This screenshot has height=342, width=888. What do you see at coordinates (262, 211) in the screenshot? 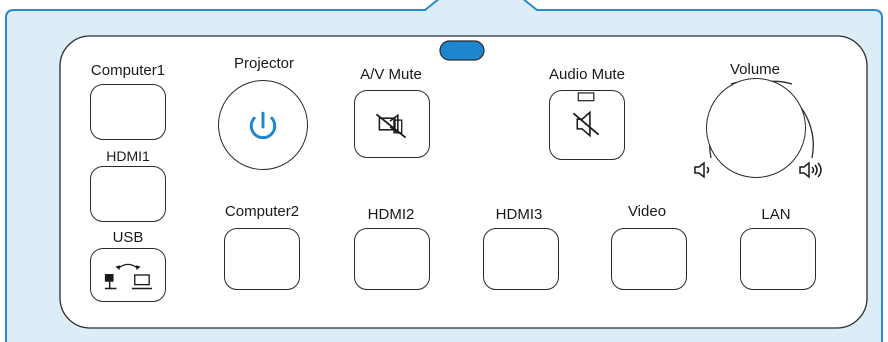
I see `label-computer2: Computer2` at bounding box center [262, 211].